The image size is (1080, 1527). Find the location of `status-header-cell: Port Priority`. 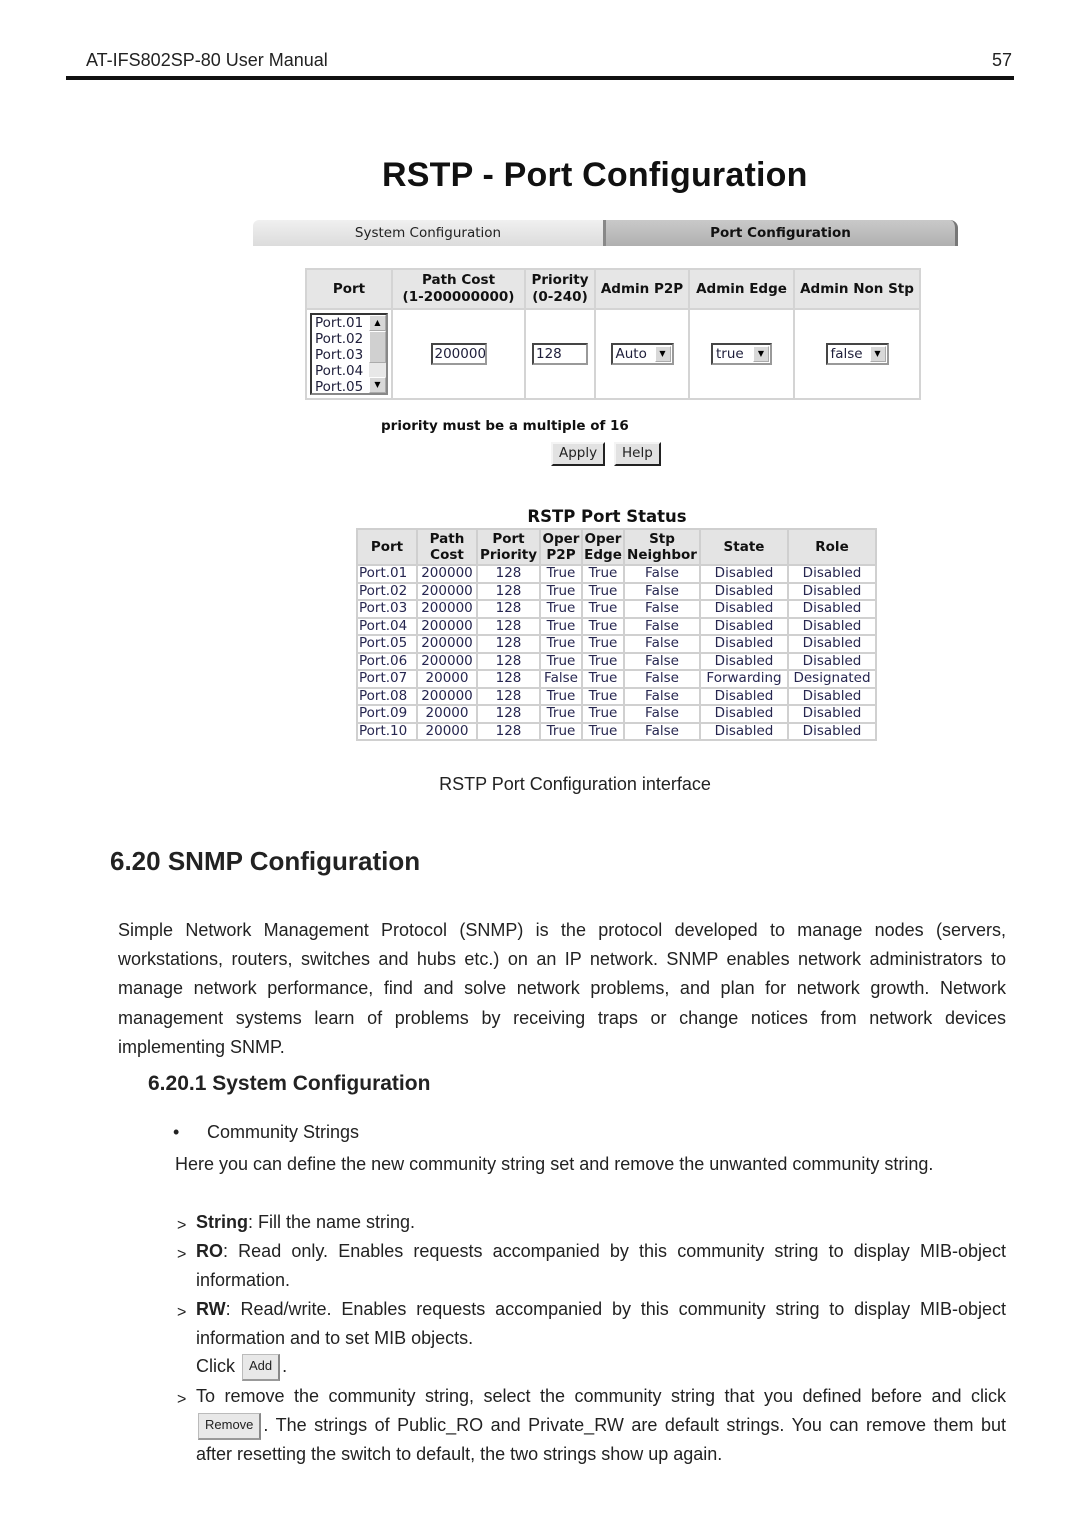

status-header-cell: Port Priority is located at coordinates (508, 547).